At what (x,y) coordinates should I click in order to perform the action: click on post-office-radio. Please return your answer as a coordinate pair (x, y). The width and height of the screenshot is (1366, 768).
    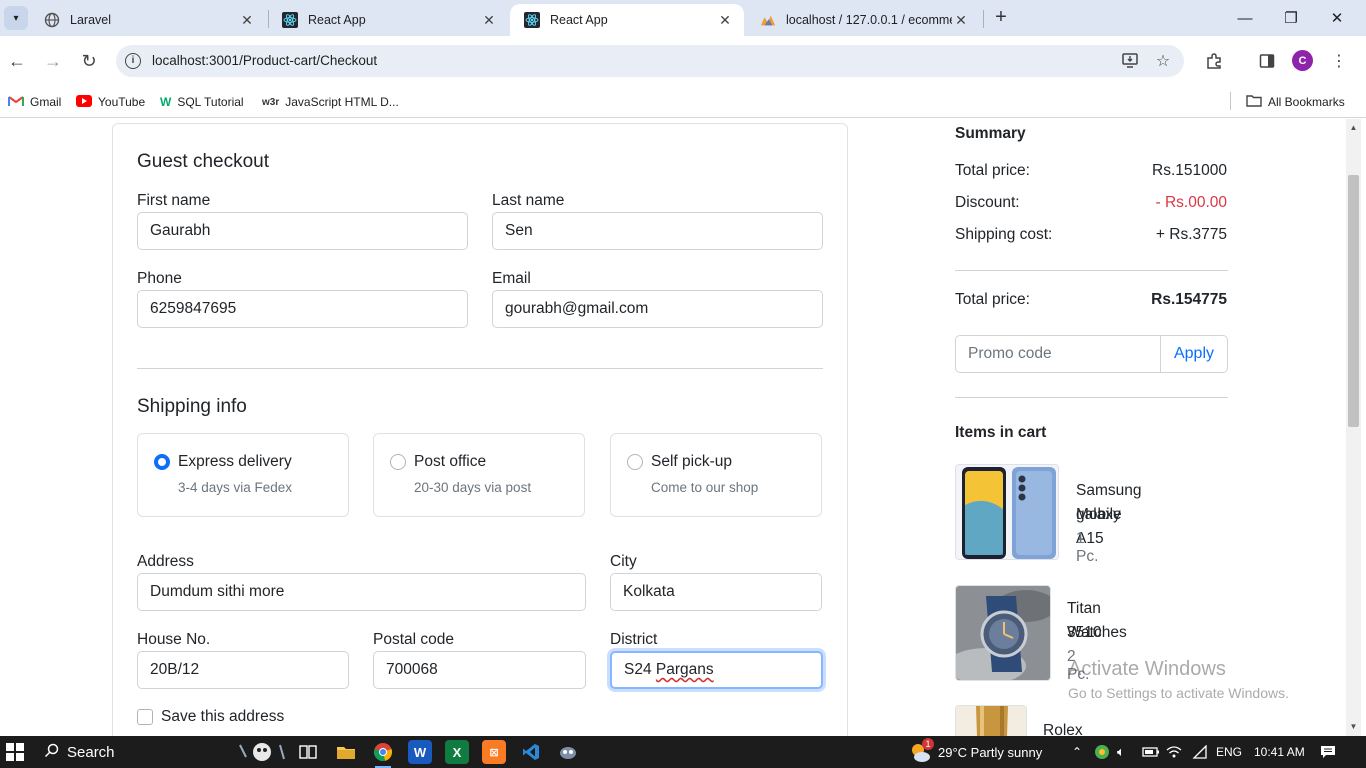
    Looking at the image, I should click on (398, 462).